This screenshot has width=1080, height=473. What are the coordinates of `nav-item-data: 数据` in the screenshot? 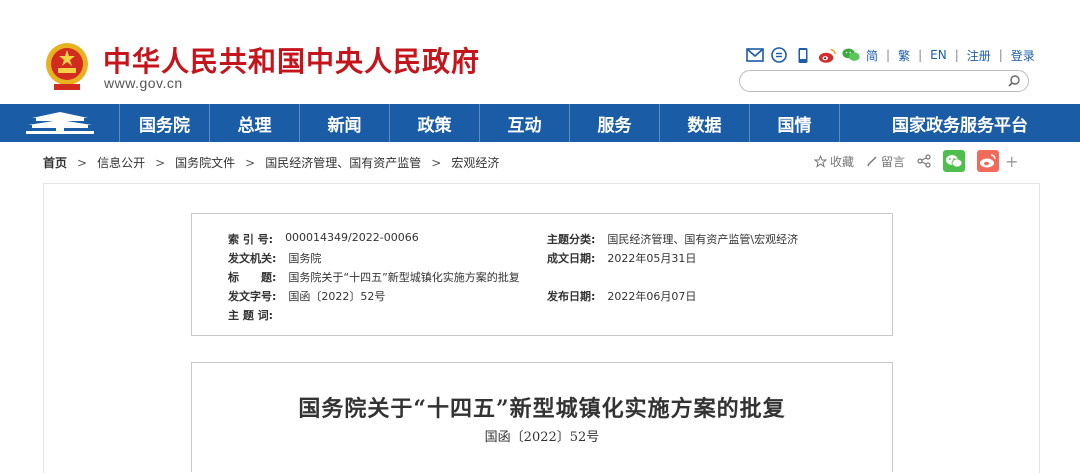 It's located at (705, 123).